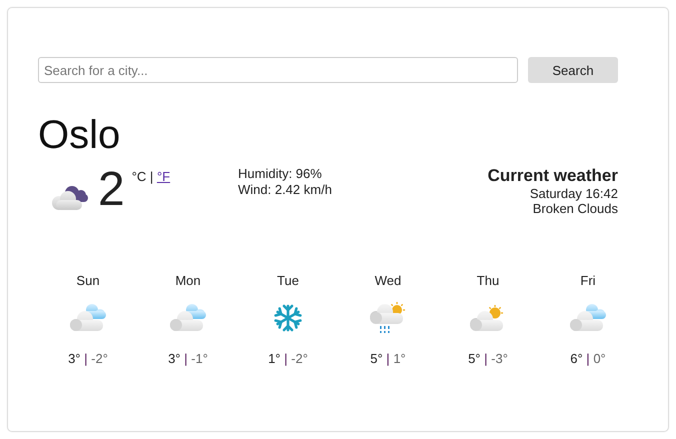  I want to click on current-weather-heading: Current weather, so click(553, 176).